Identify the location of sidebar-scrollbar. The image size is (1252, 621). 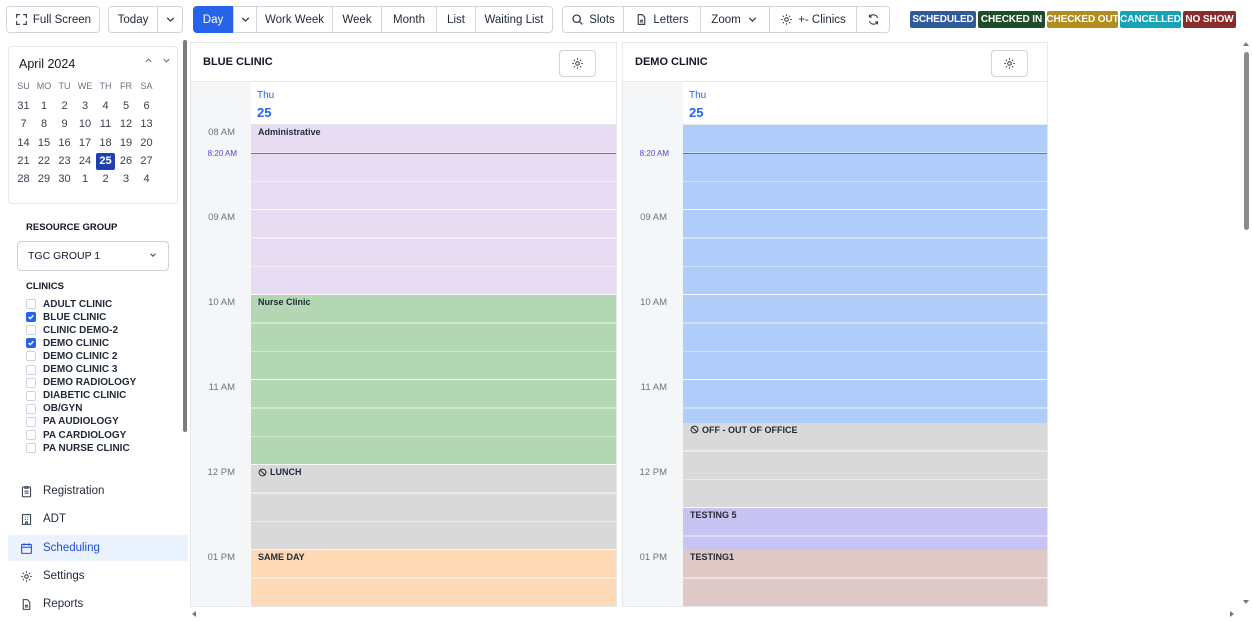
(185, 253).